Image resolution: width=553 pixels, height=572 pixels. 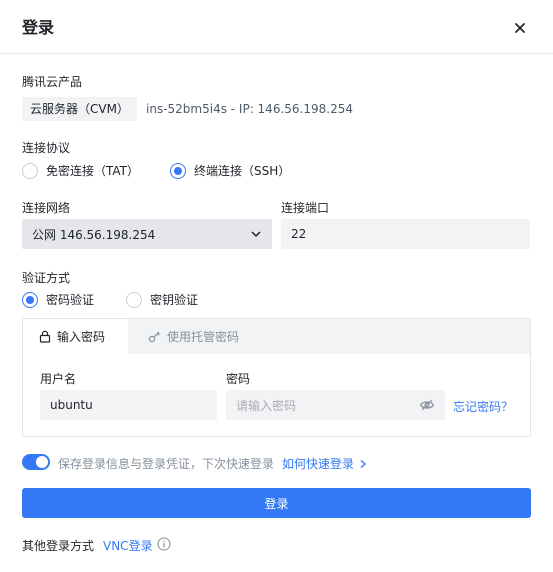 What do you see at coordinates (266, 405) in the screenshot?
I see `password-placeholder: 请输入密码` at bounding box center [266, 405].